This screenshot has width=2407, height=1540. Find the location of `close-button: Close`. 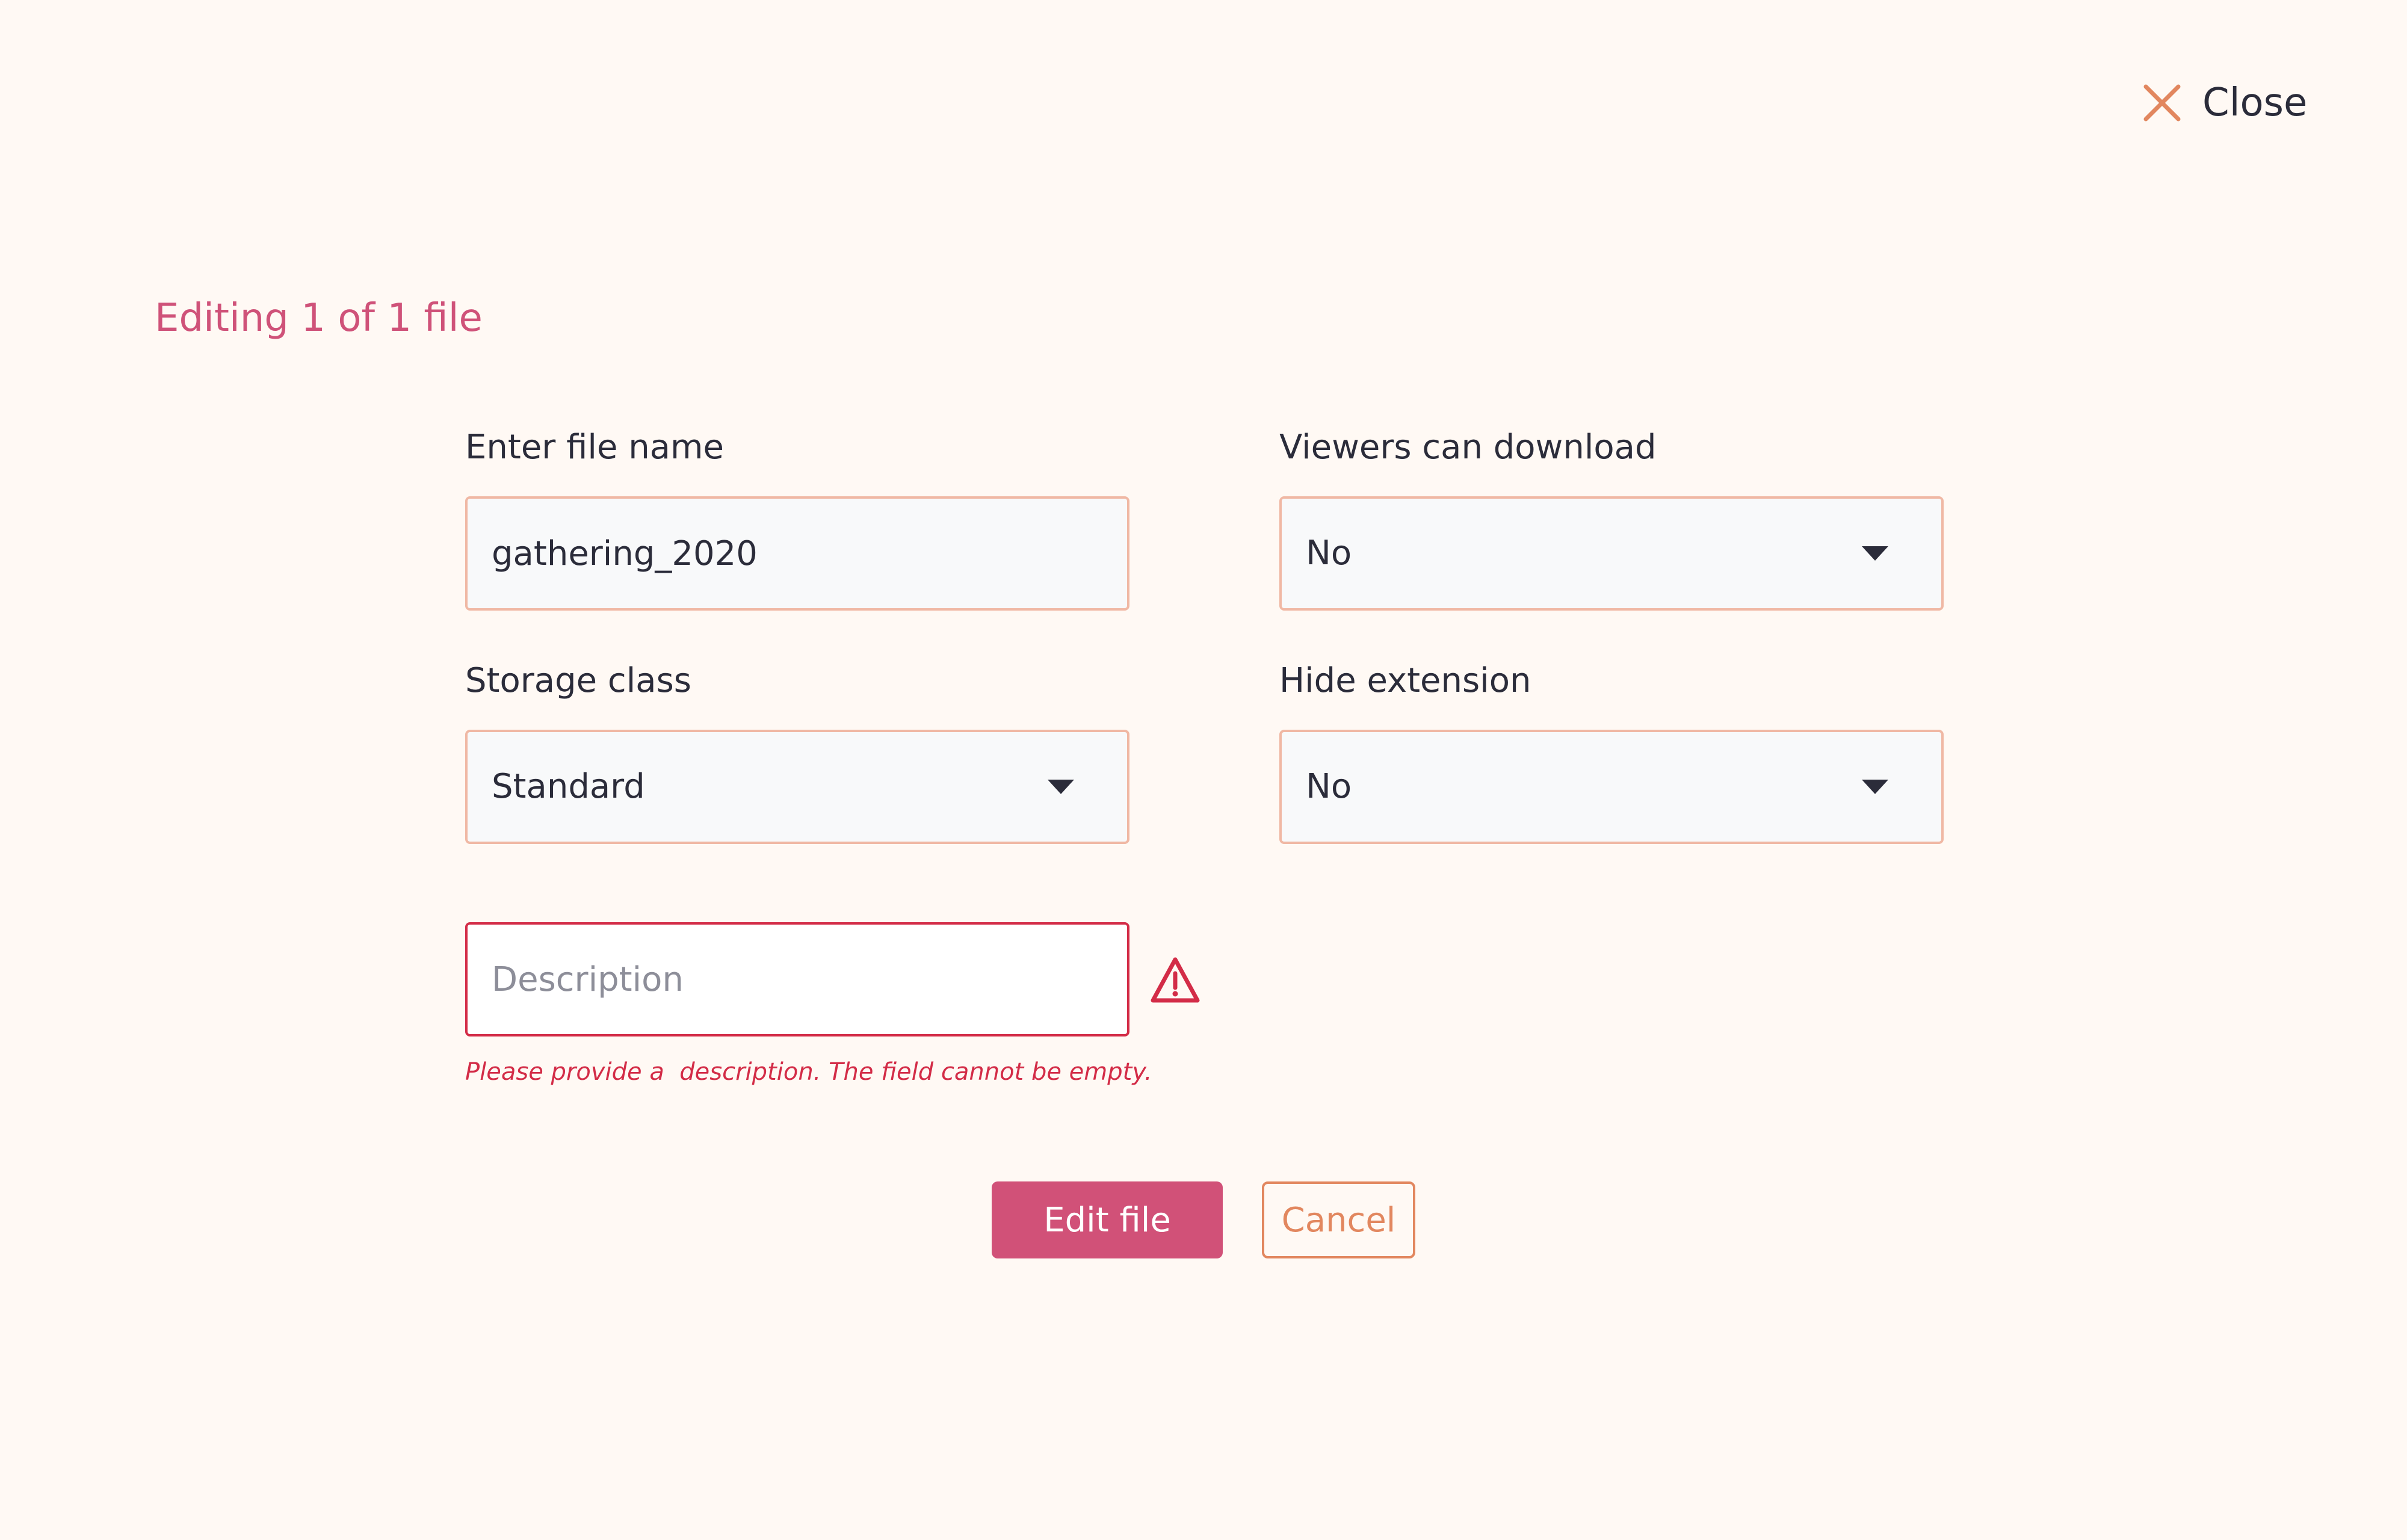

close-button: Close is located at coordinates (2224, 103).